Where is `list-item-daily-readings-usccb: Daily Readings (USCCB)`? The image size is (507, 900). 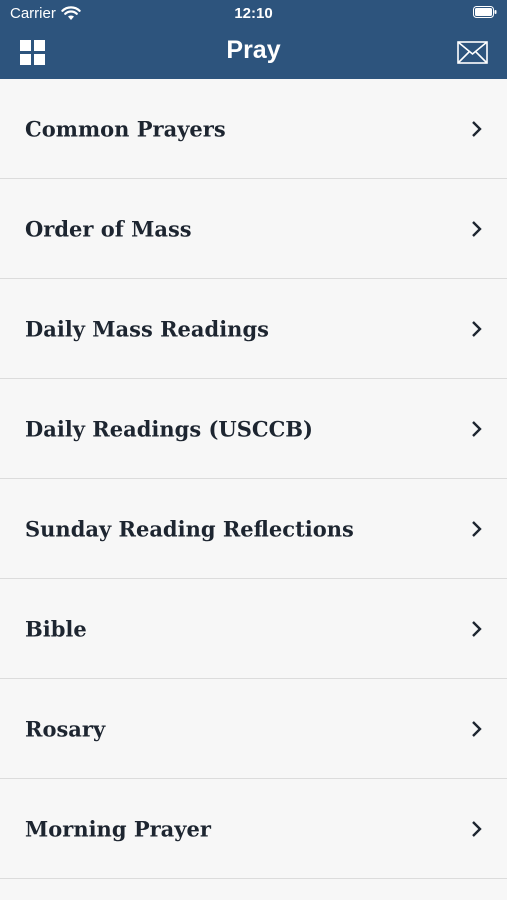 list-item-daily-readings-usccb: Daily Readings (USCCB) is located at coordinates (253, 429).